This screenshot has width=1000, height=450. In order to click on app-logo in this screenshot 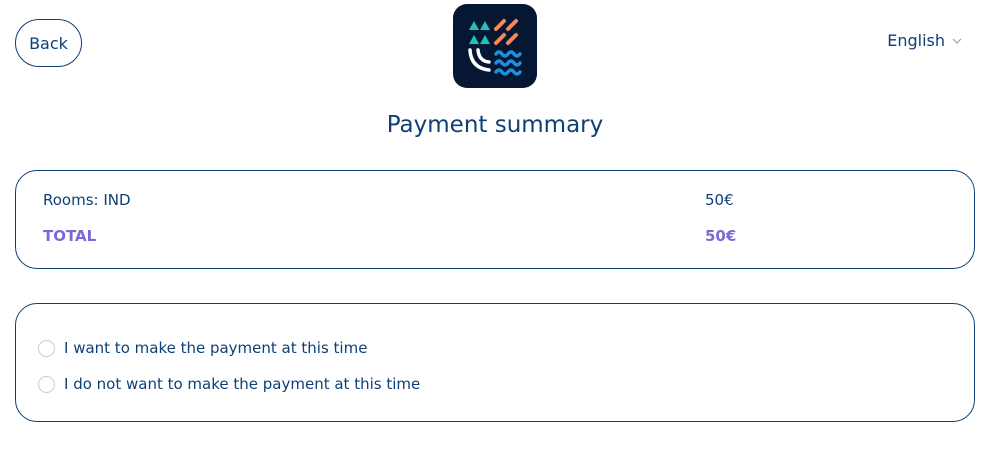, I will do `click(495, 46)`.